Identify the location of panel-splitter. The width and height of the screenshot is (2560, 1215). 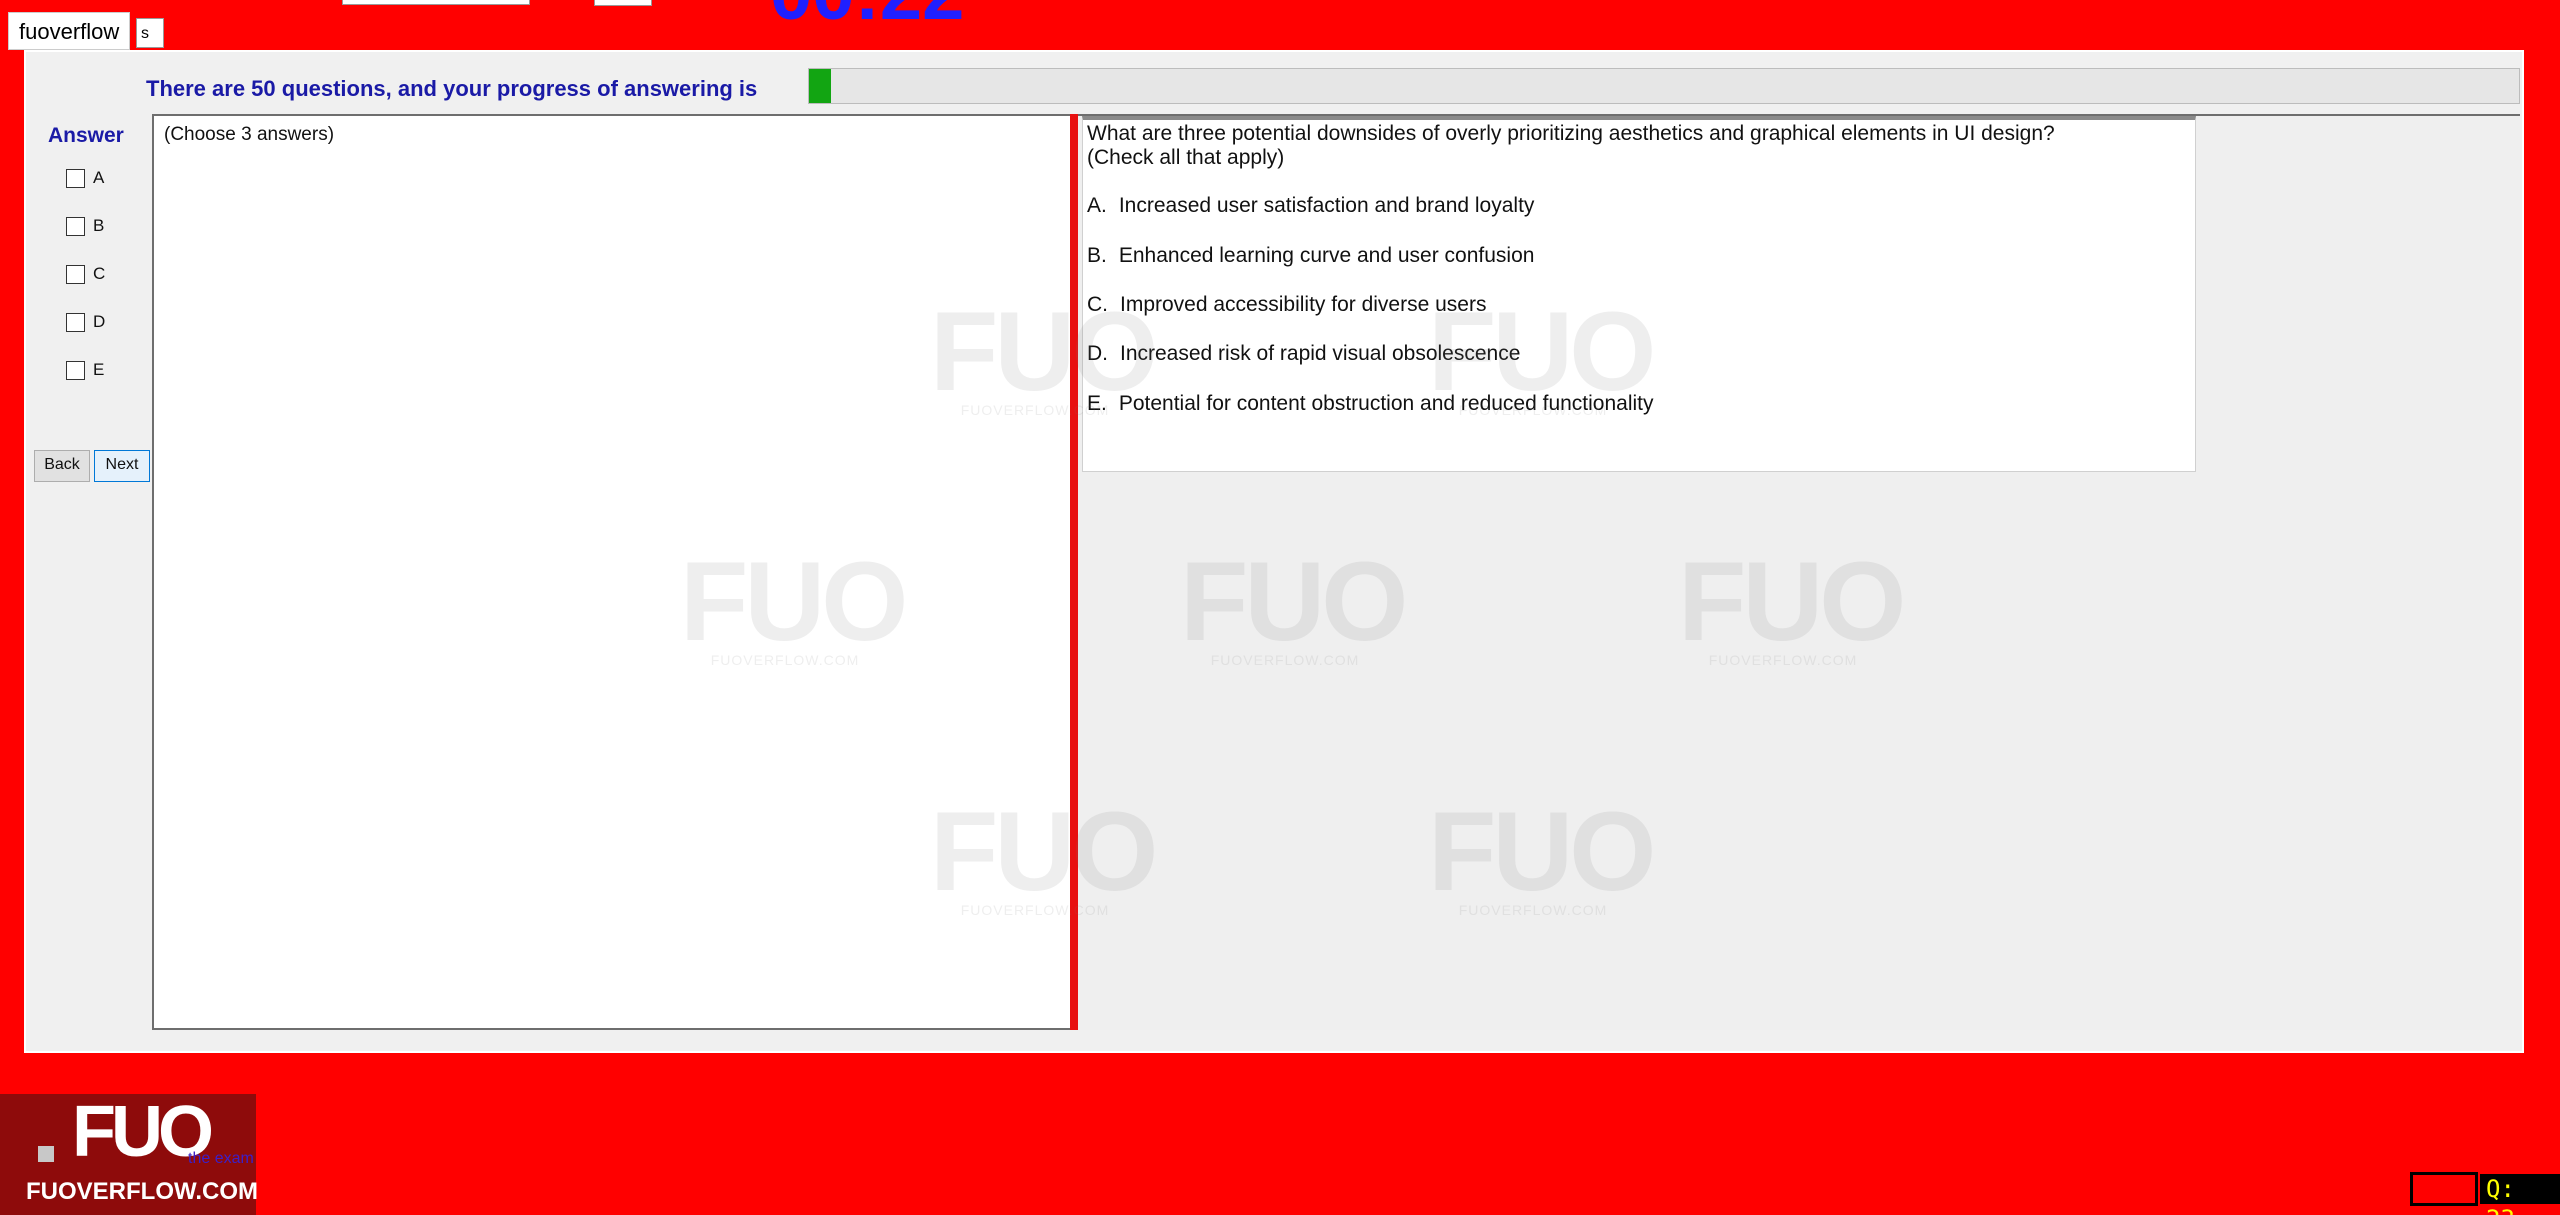
(1074, 572).